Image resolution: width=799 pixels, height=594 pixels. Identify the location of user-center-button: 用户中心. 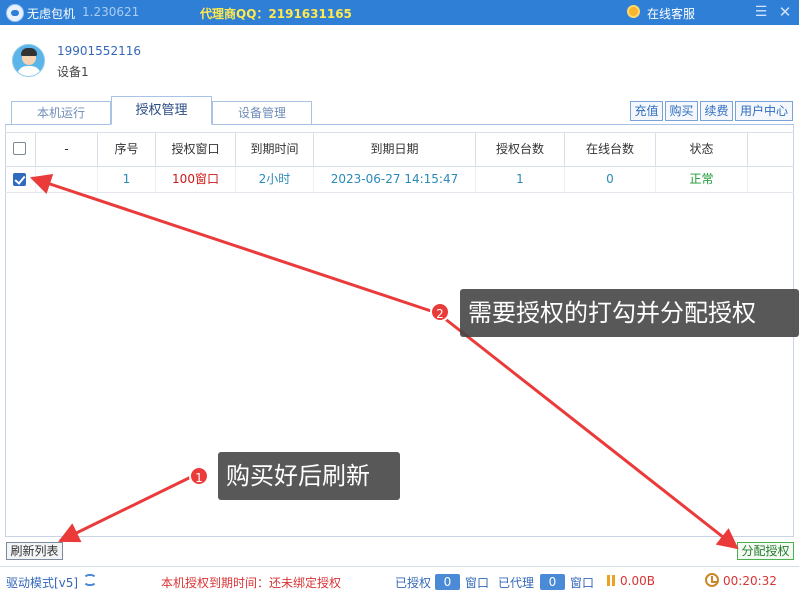
(764, 111).